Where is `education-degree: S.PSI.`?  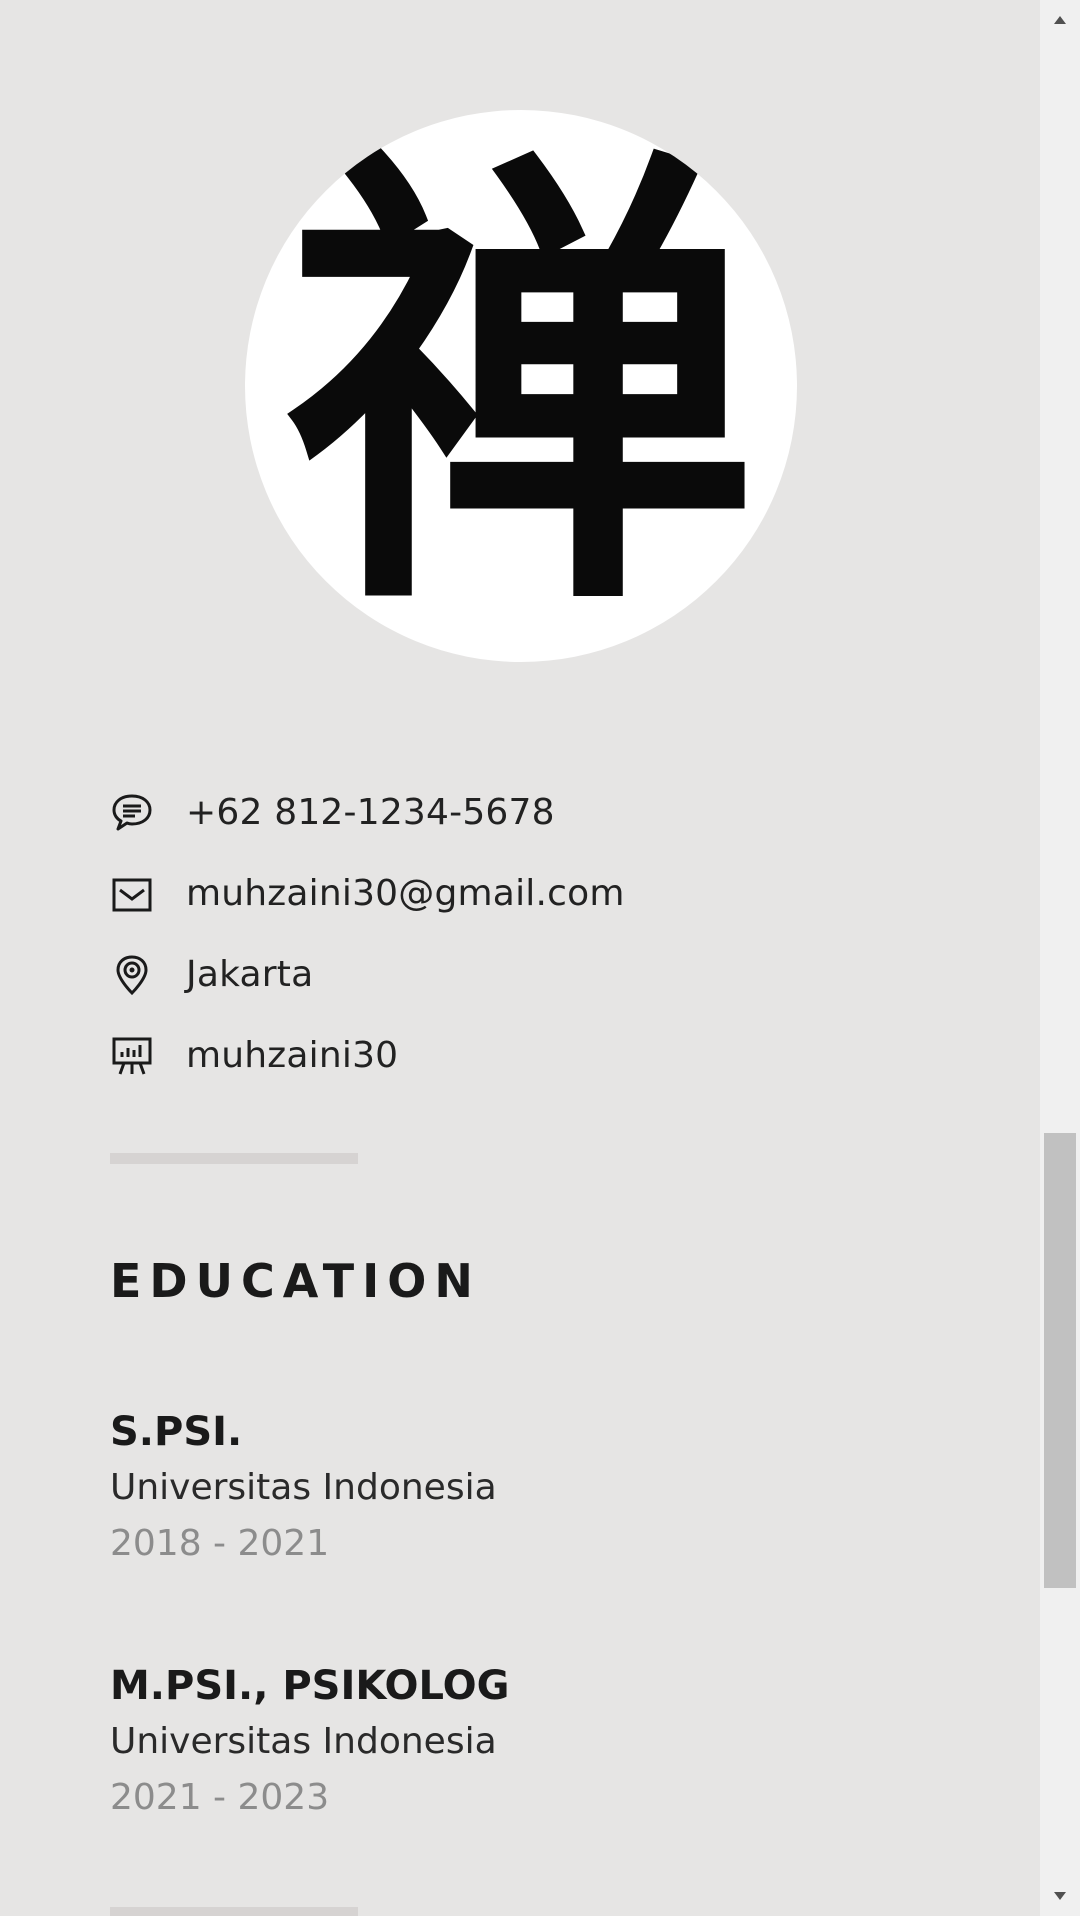
education-degree: S.PSI. is located at coordinates (176, 1432).